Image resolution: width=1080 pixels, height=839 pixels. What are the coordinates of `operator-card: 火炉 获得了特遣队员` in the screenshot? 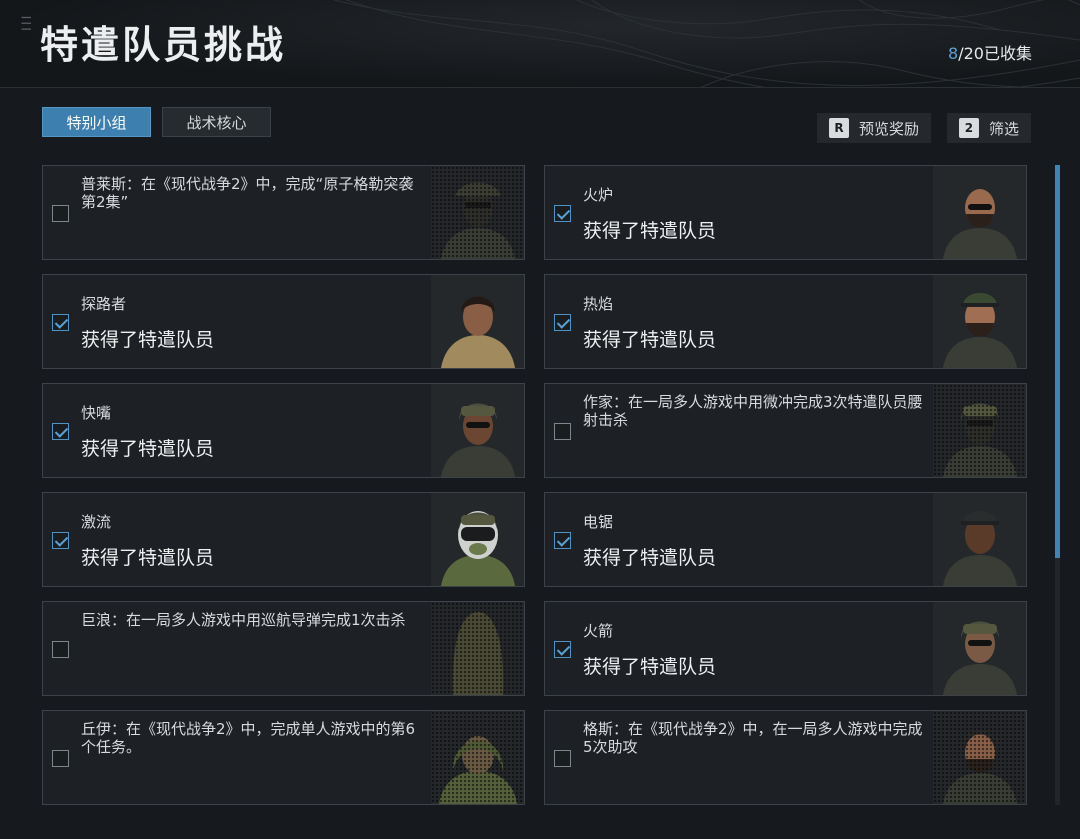 It's located at (785, 212).